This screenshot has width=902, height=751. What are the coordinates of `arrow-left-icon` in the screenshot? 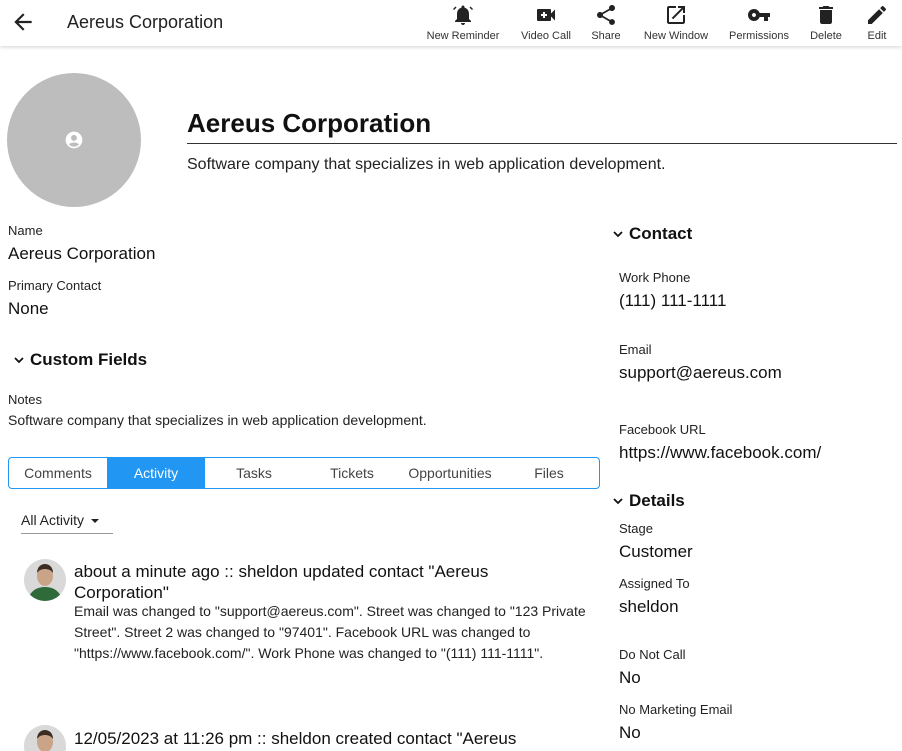 It's located at (23, 22).